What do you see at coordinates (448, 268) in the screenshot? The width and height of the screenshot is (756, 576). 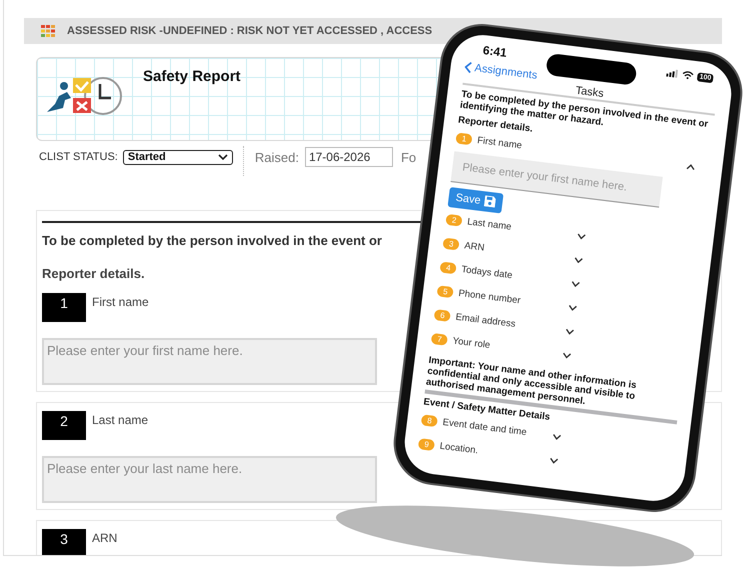 I see `question-number-badge: 4` at bounding box center [448, 268].